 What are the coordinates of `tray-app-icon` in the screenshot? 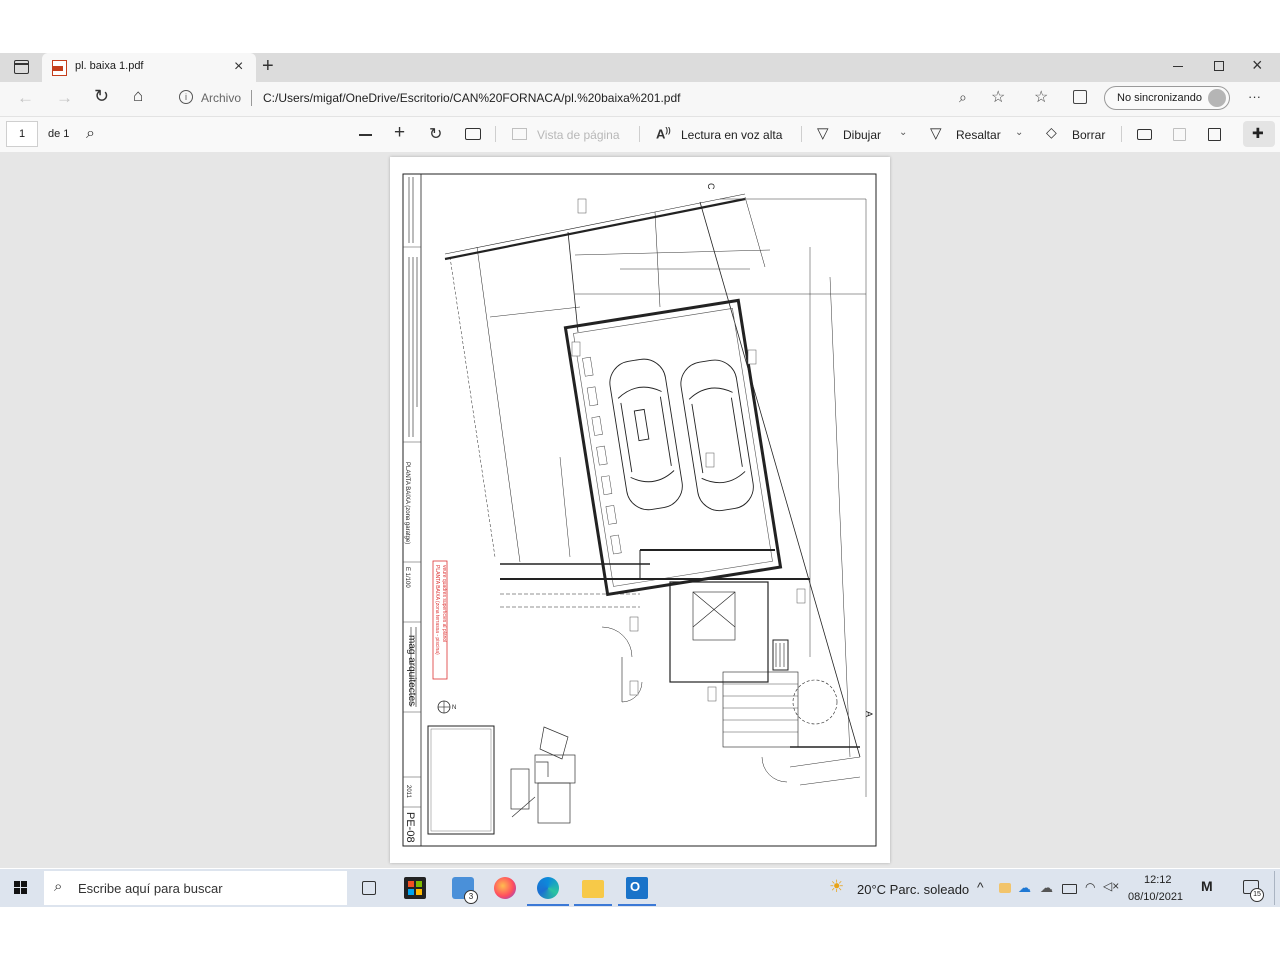 It's located at (1005, 888).